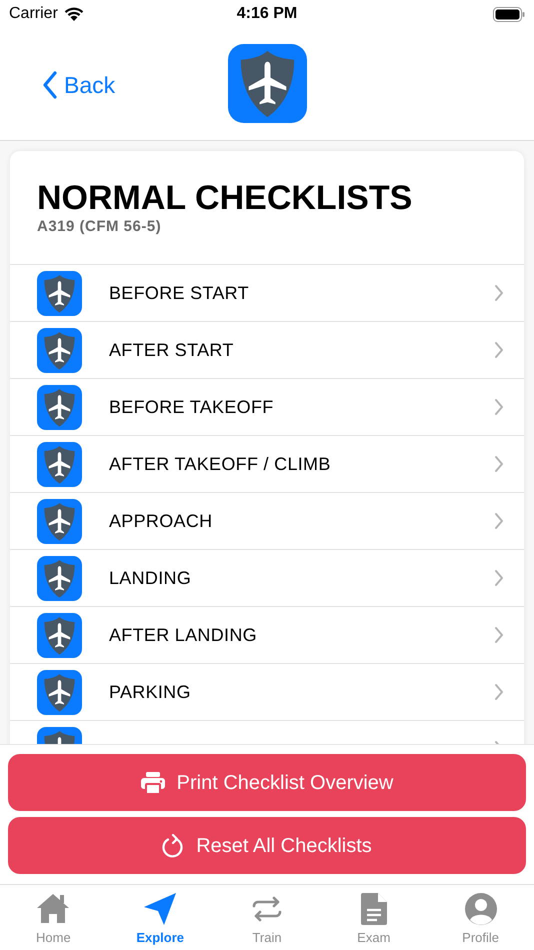 This screenshot has height=950, width=534. I want to click on checklist-label: BEFORE START, so click(179, 293).